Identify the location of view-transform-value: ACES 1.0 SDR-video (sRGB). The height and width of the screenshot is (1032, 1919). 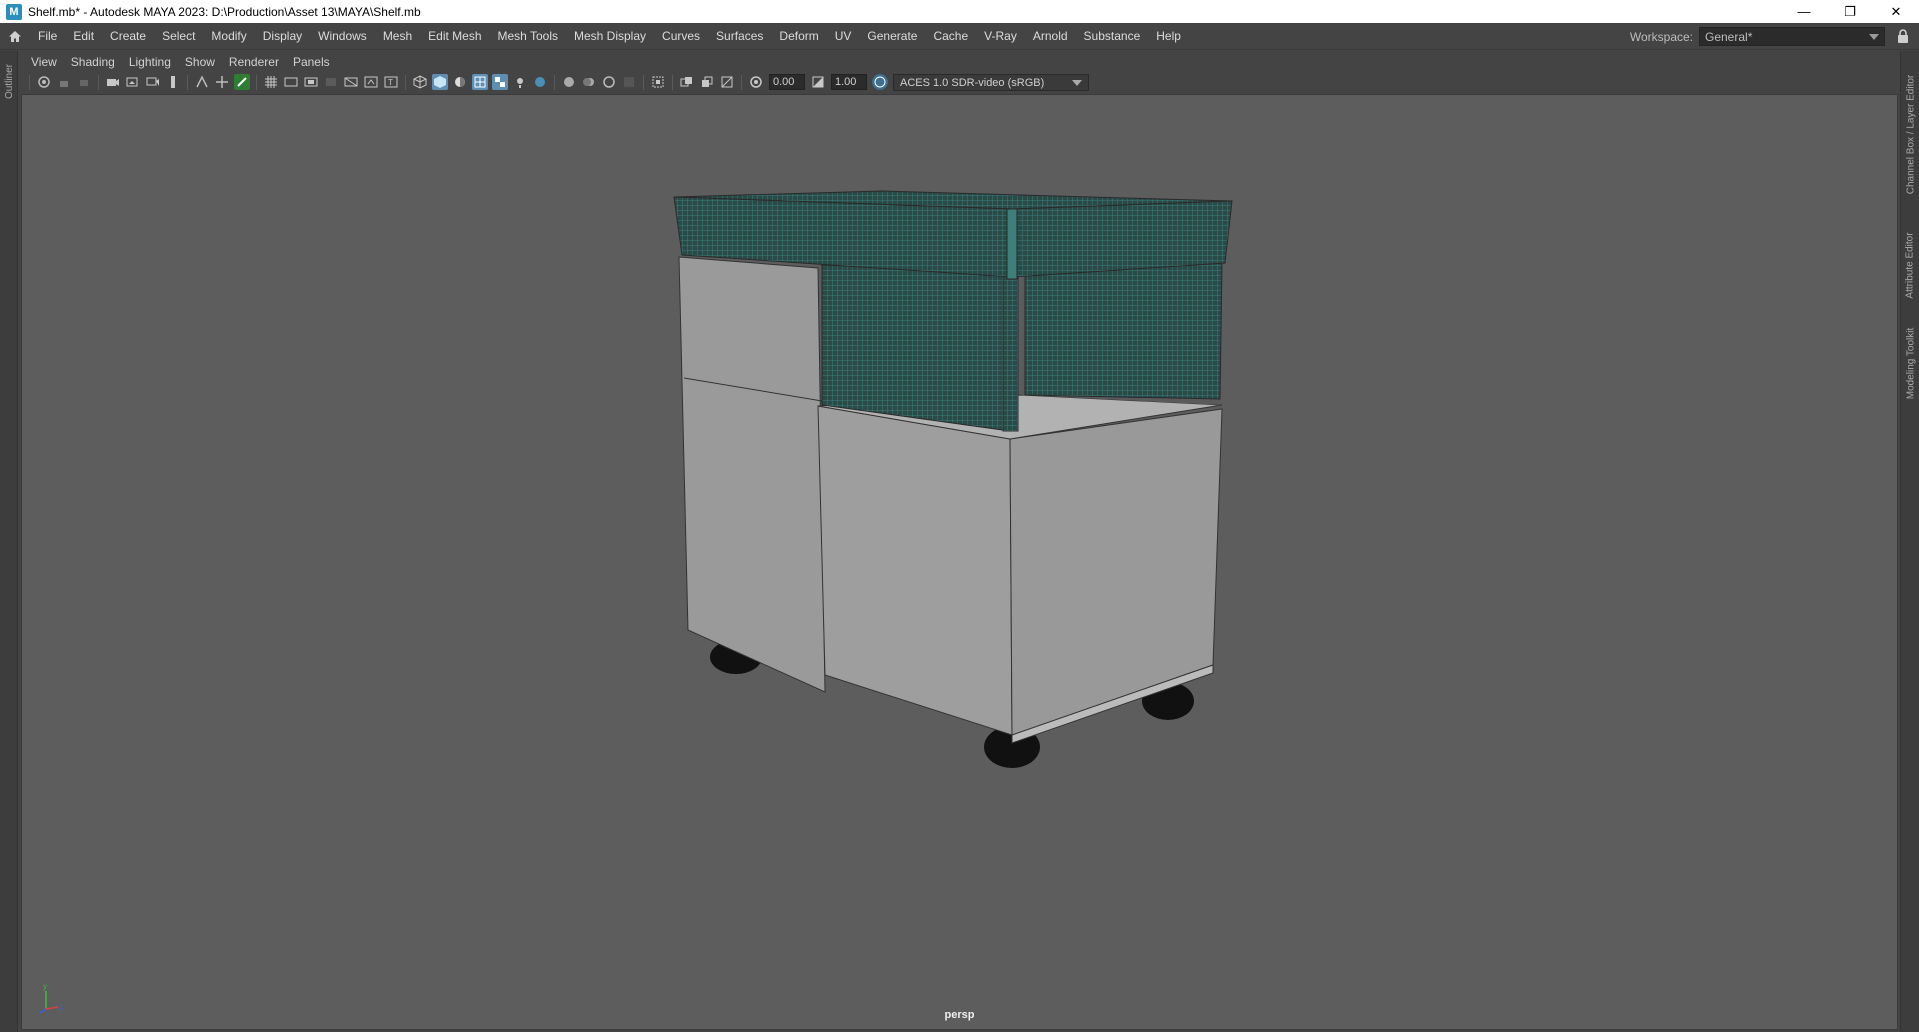
(972, 82).